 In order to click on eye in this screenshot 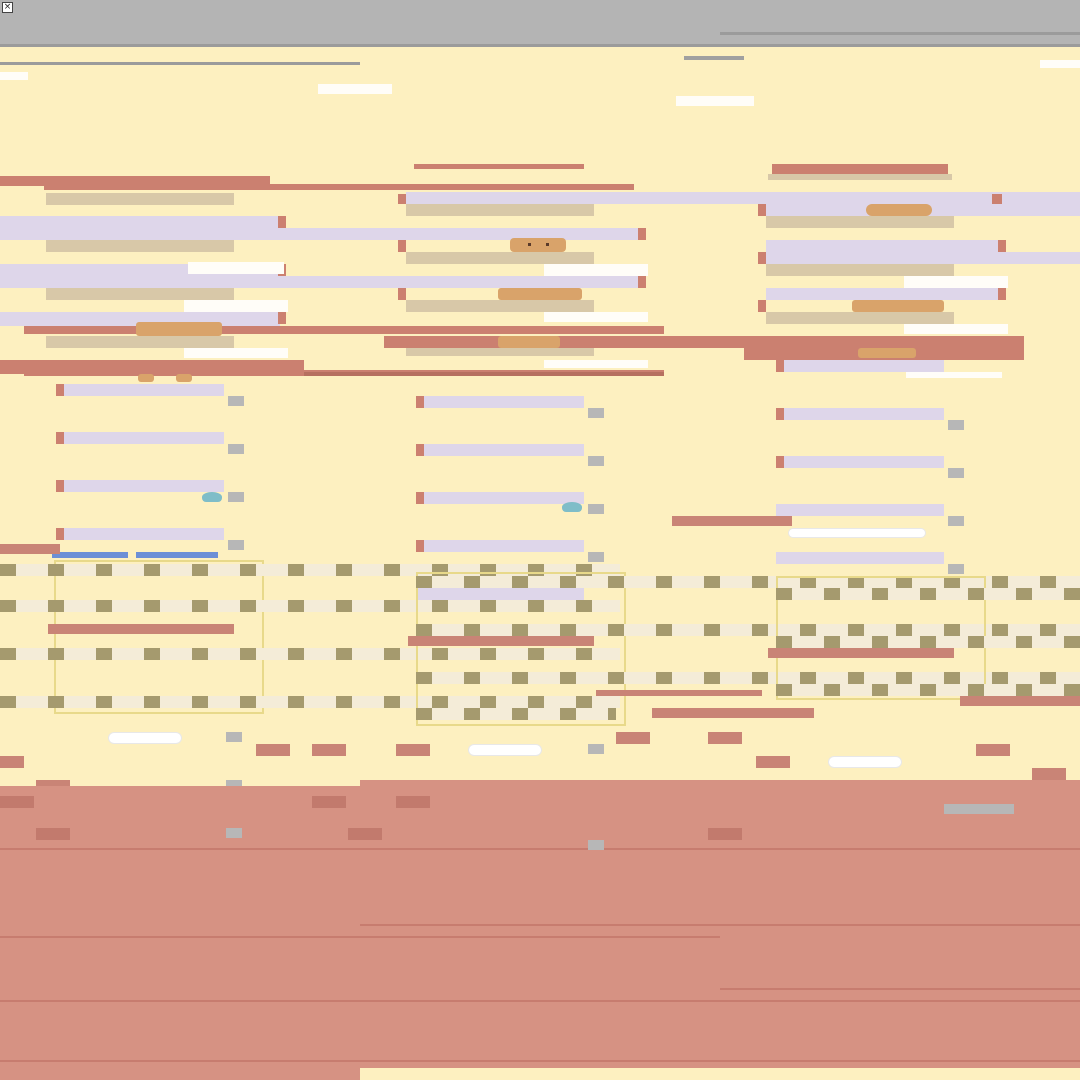, I will do `click(547, 244)`.